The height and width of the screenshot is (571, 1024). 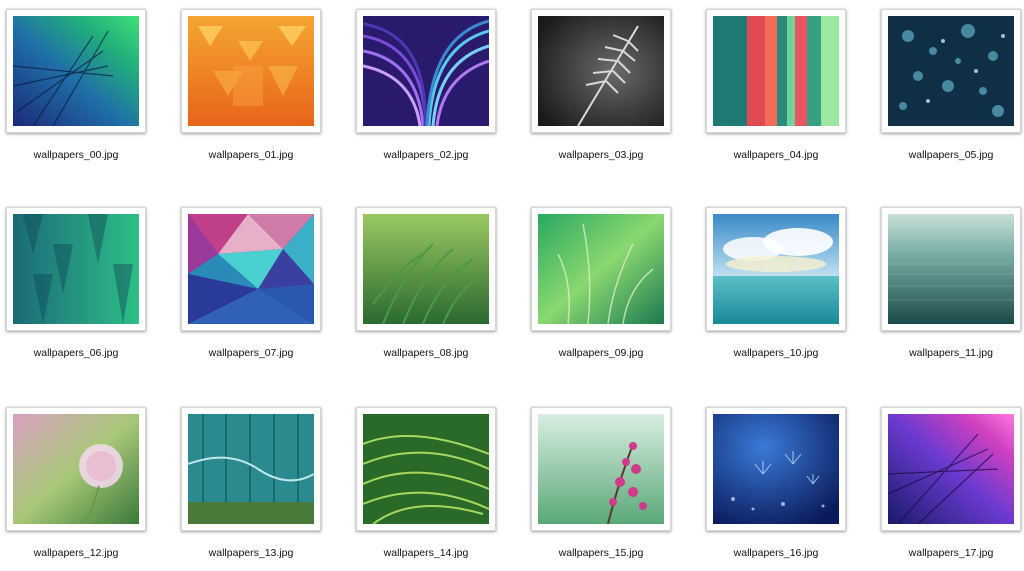 I want to click on file-item: wallpapers_05.jpg, so click(x=951, y=99).